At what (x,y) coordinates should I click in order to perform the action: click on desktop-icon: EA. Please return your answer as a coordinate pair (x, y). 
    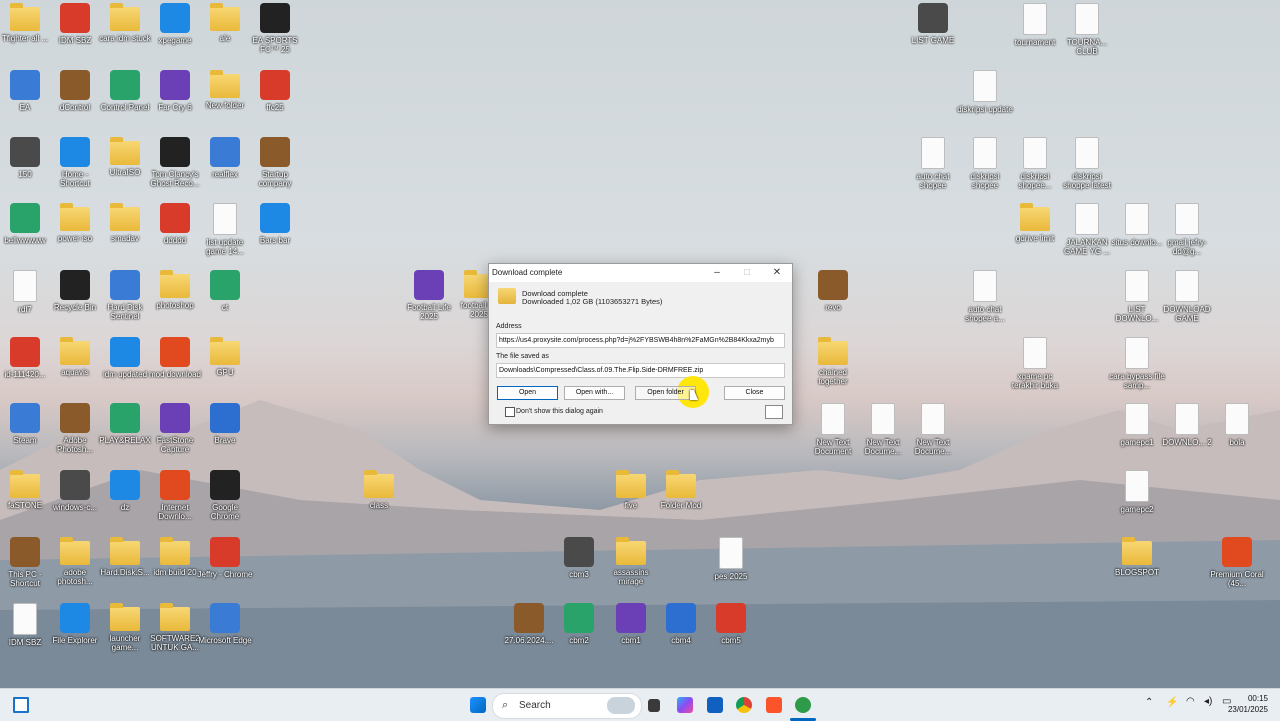
    Looking at the image, I should click on (26, 91).